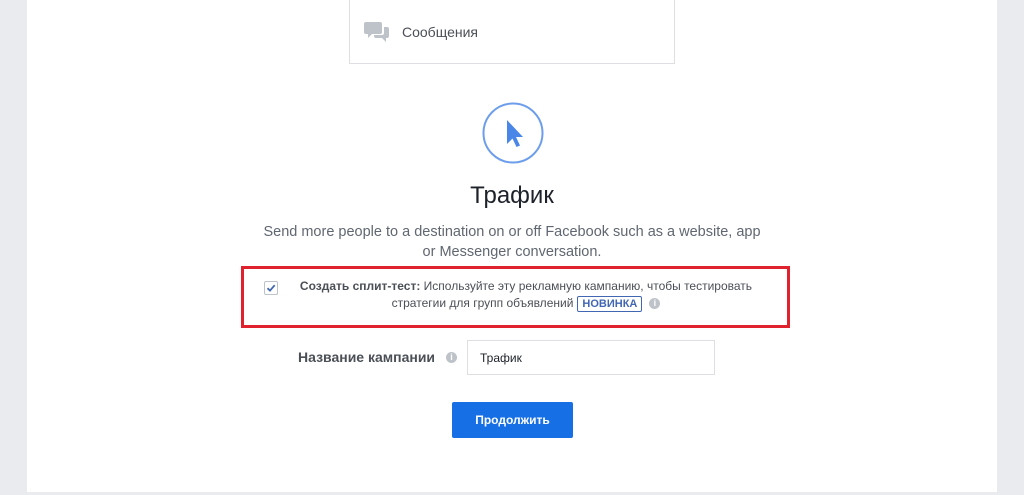  I want to click on objective-title: Трафик, so click(512, 195).